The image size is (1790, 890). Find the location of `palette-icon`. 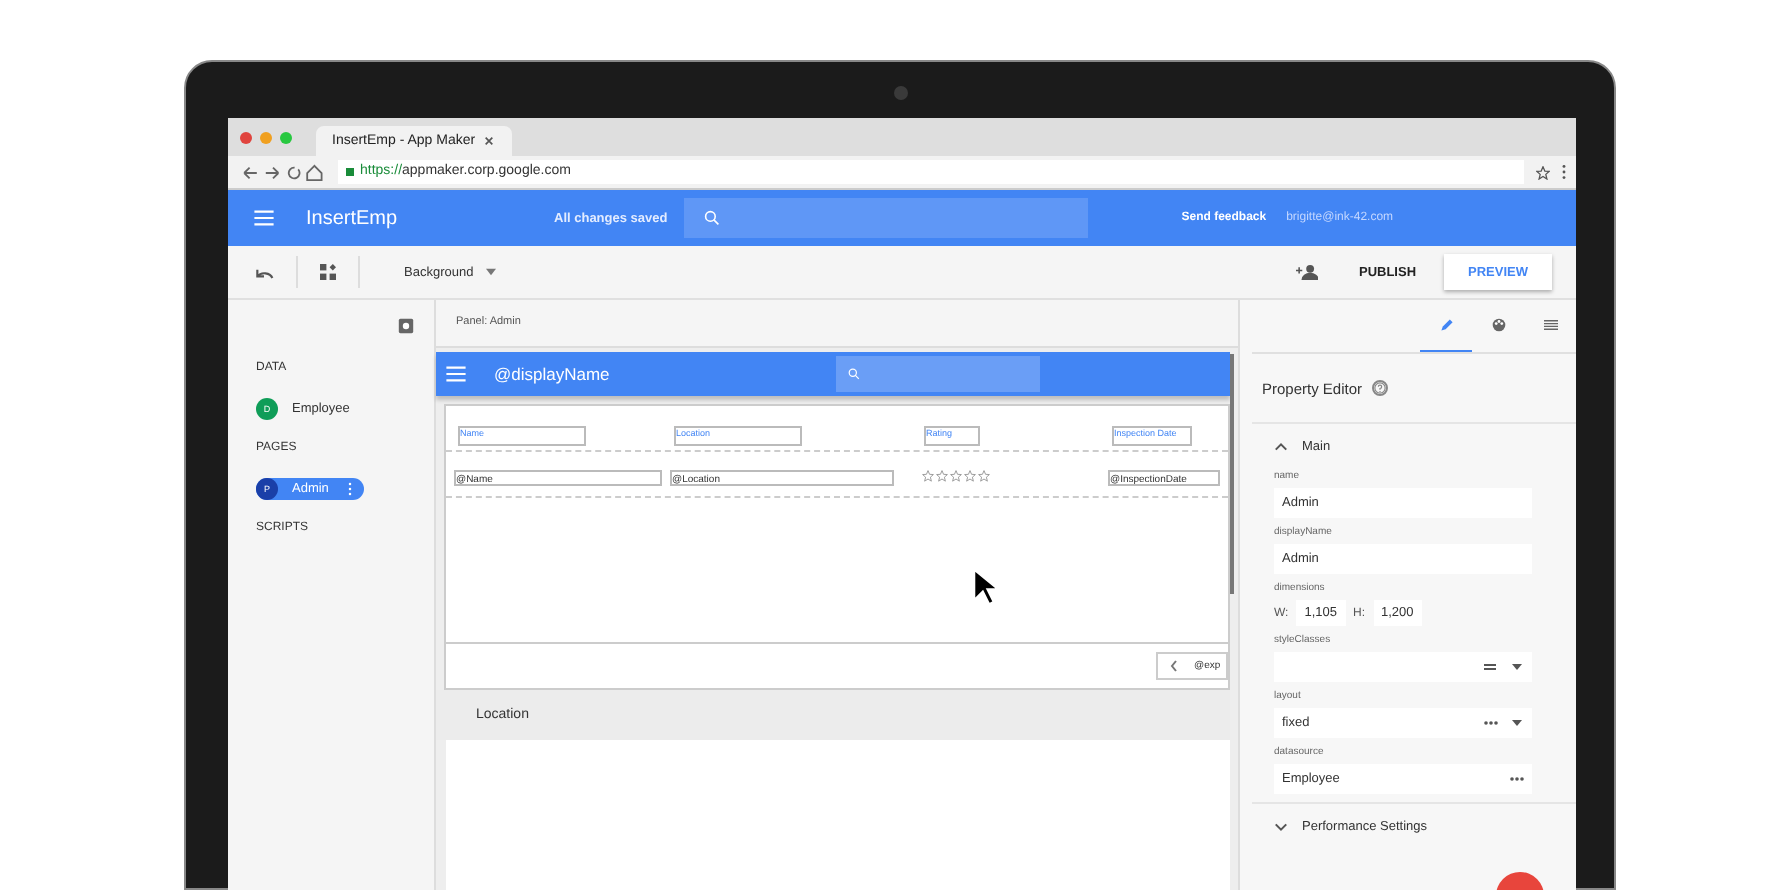

palette-icon is located at coordinates (1498, 325).